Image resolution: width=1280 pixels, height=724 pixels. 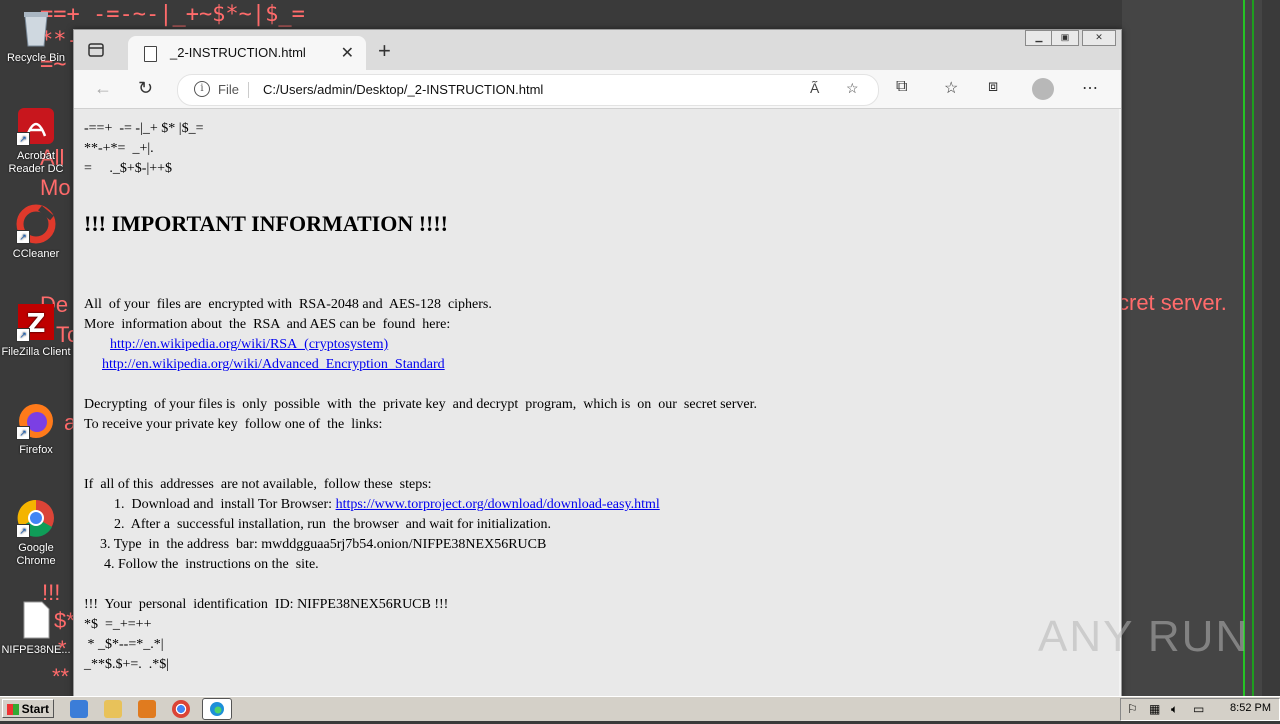 I want to click on desktop-icon-acrobat: ↗ Acrobat Reader DC, so click(x=36, y=141).